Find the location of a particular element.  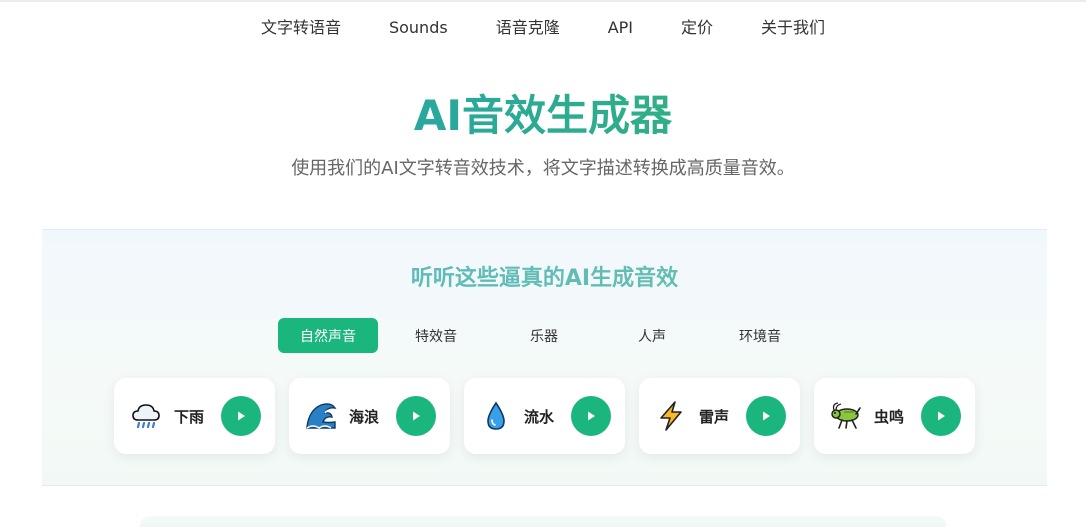

play-button-thunder is located at coordinates (766, 416).